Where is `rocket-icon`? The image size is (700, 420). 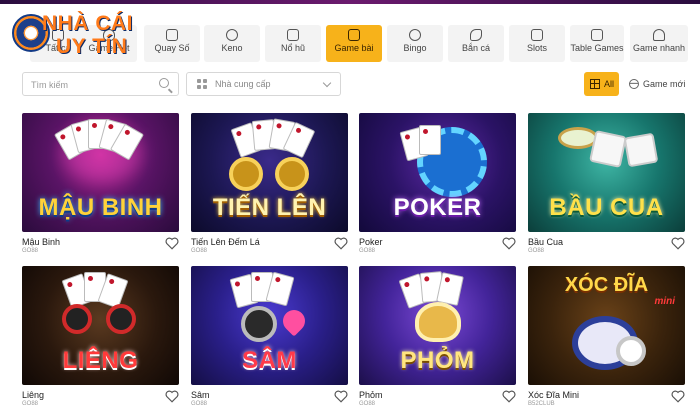 rocket-icon is located at coordinates (659, 35).